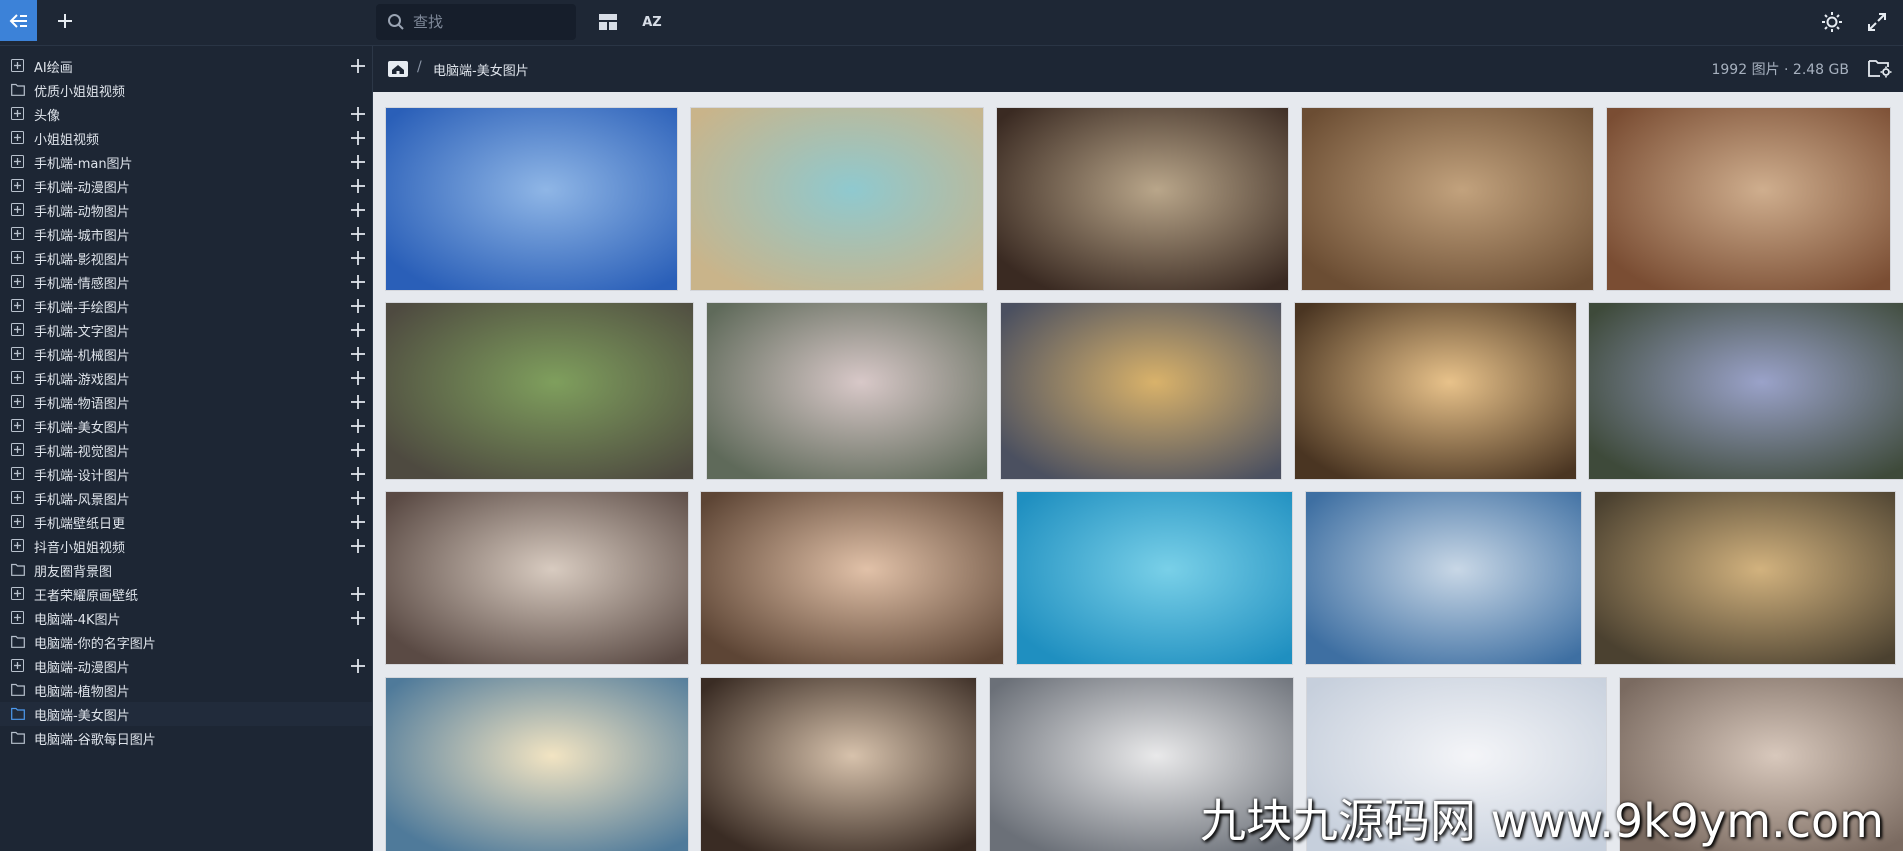  Describe the element at coordinates (186, 570) in the screenshot. I see `sidebar-folder-item: 朋友圈背景图` at that location.